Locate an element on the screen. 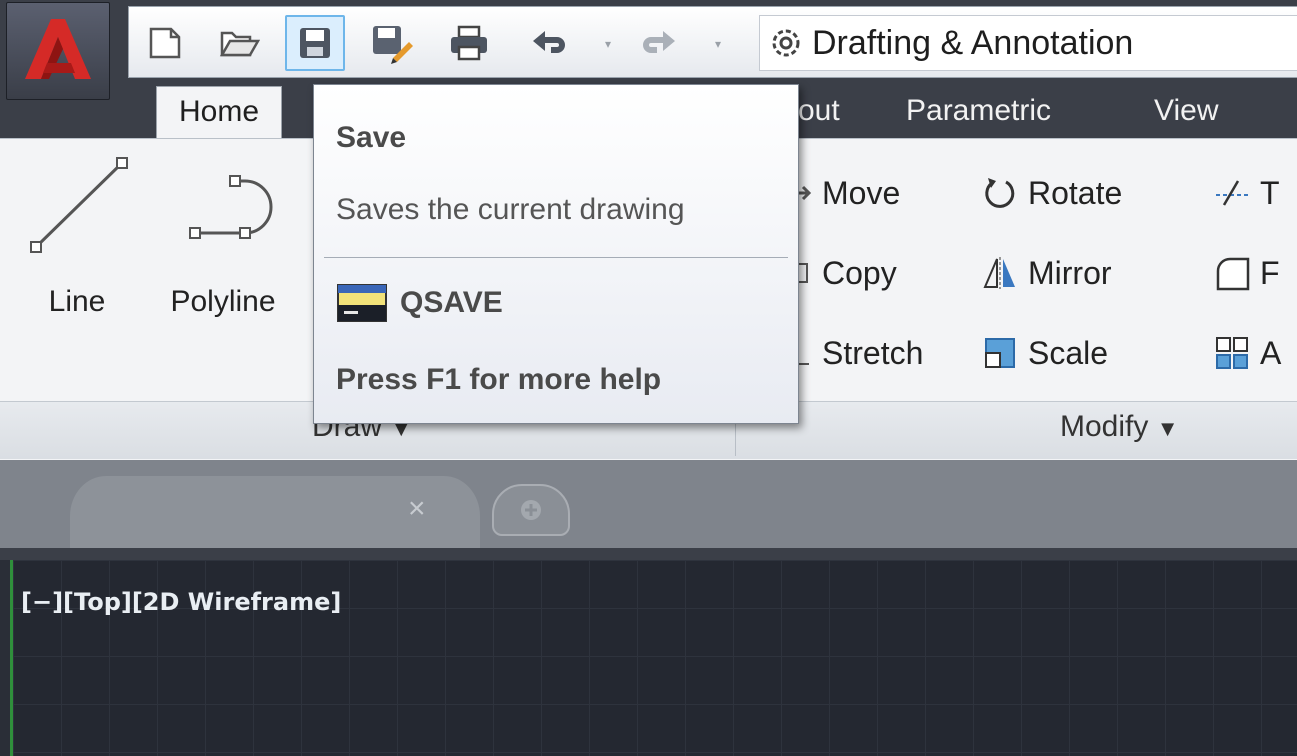  new-tab-button is located at coordinates (531, 510).